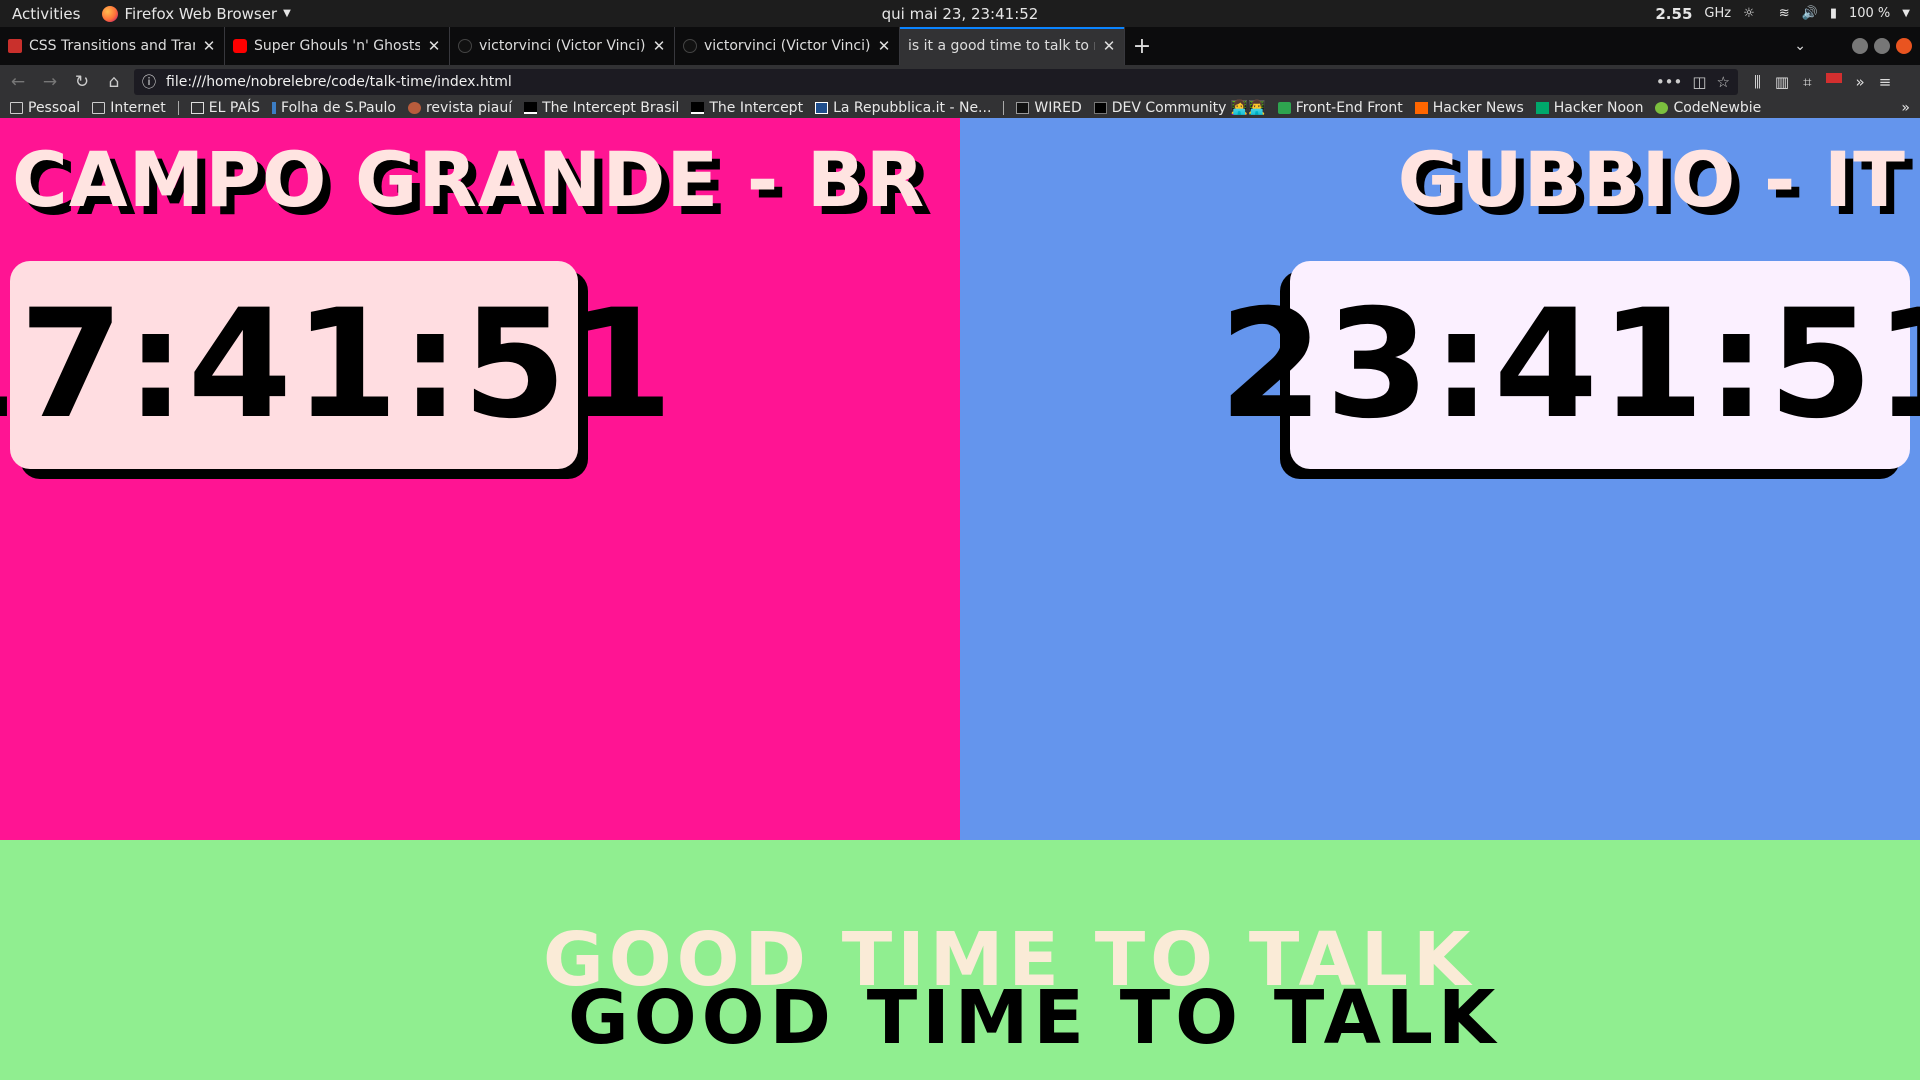 This screenshot has width=1920, height=1080. I want to click on maximize-window-button, so click(1882, 46).